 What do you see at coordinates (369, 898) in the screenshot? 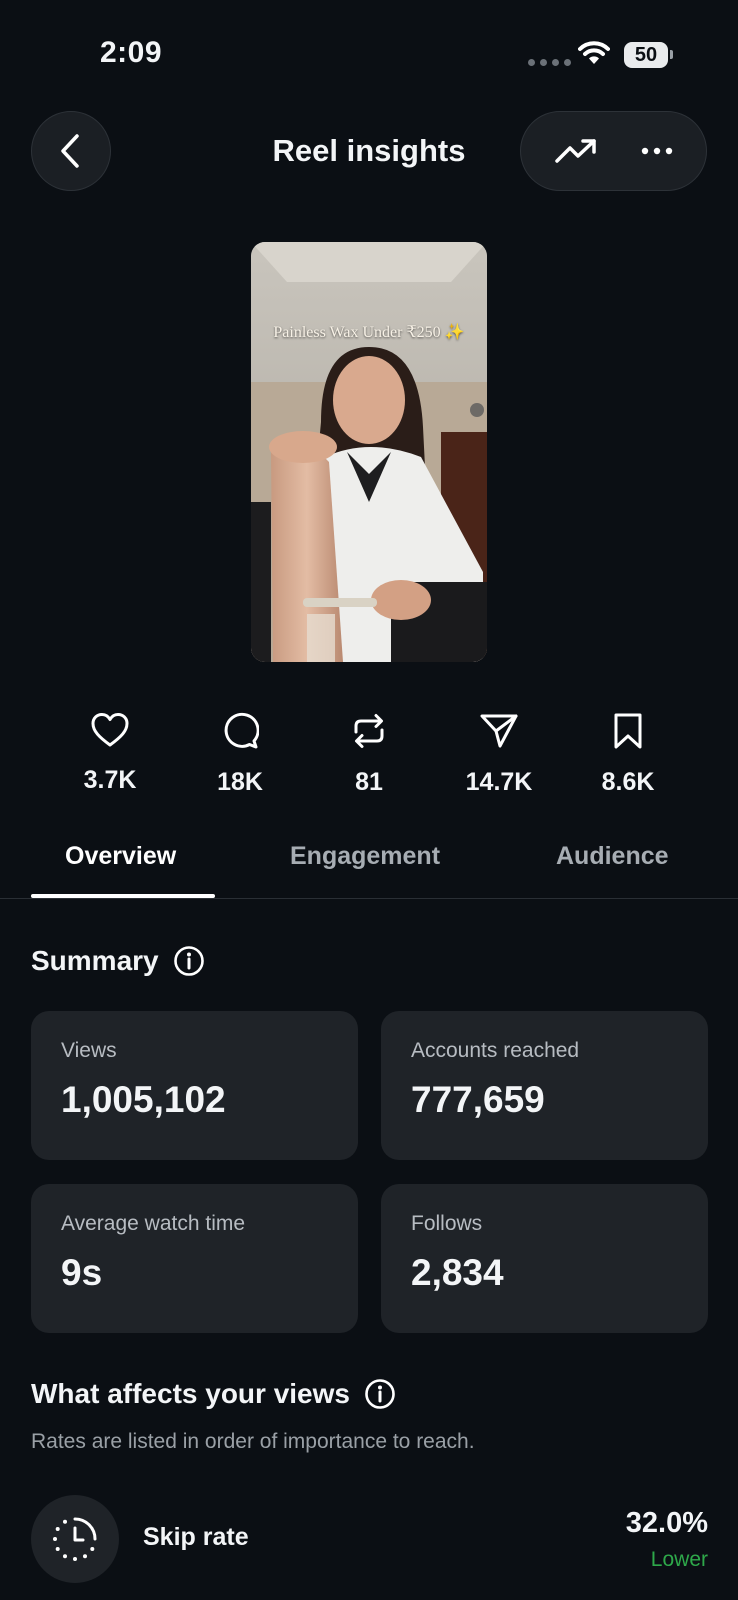
I see `tab-divider` at bounding box center [369, 898].